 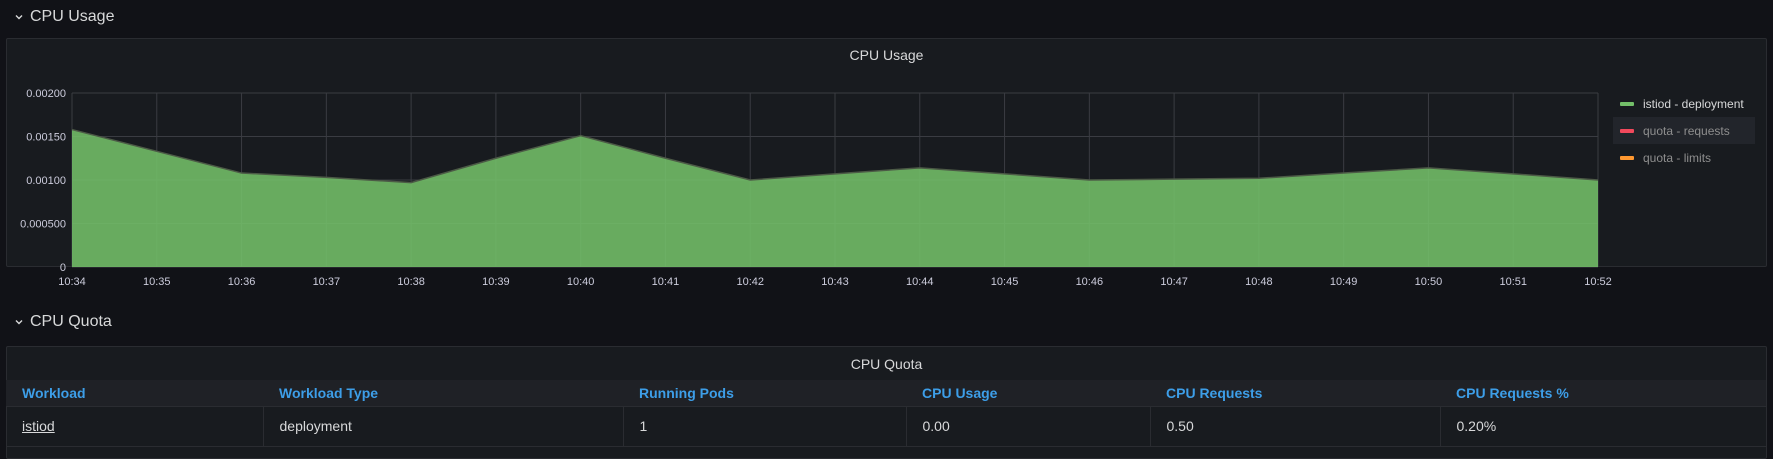 I want to click on legend-label: quota - limits, so click(x=1677, y=157).